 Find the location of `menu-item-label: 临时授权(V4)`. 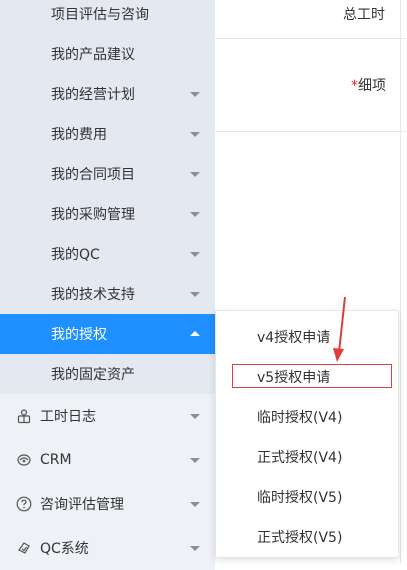

menu-item-label: 临时授权(V4) is located at coordinates (300, 418).